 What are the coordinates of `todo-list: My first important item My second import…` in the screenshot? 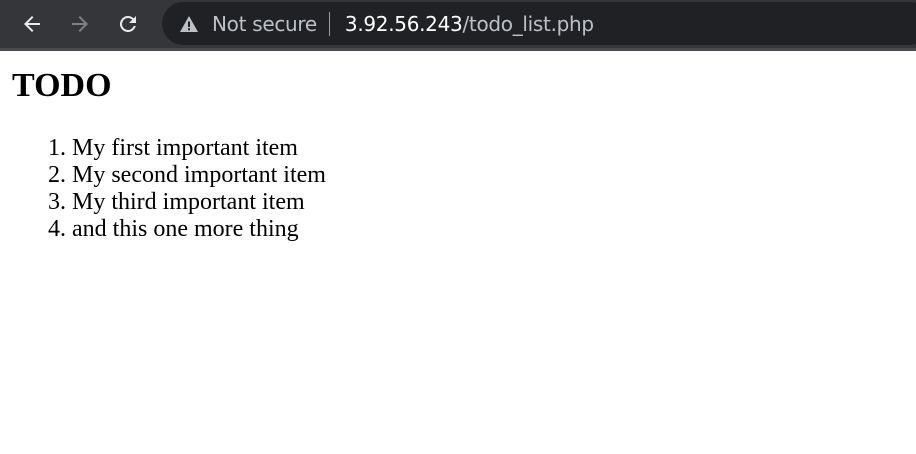 It's located at (163, 189).